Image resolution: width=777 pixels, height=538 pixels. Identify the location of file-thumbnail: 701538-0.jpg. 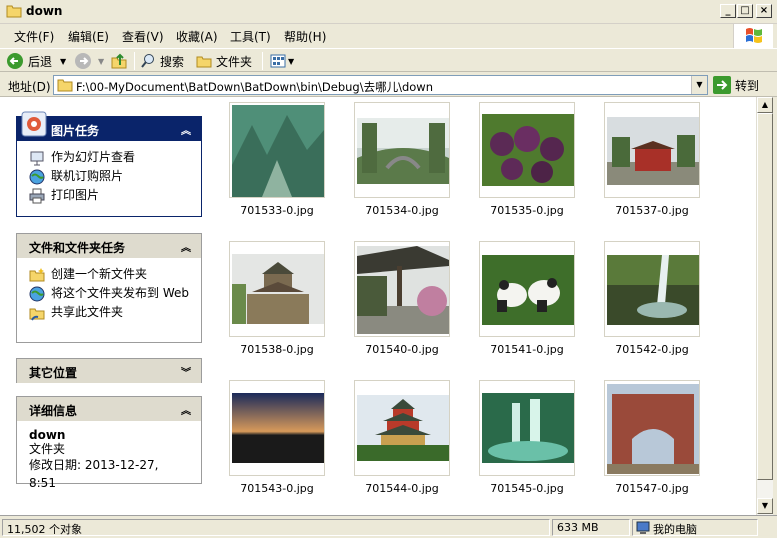
(277, 298).